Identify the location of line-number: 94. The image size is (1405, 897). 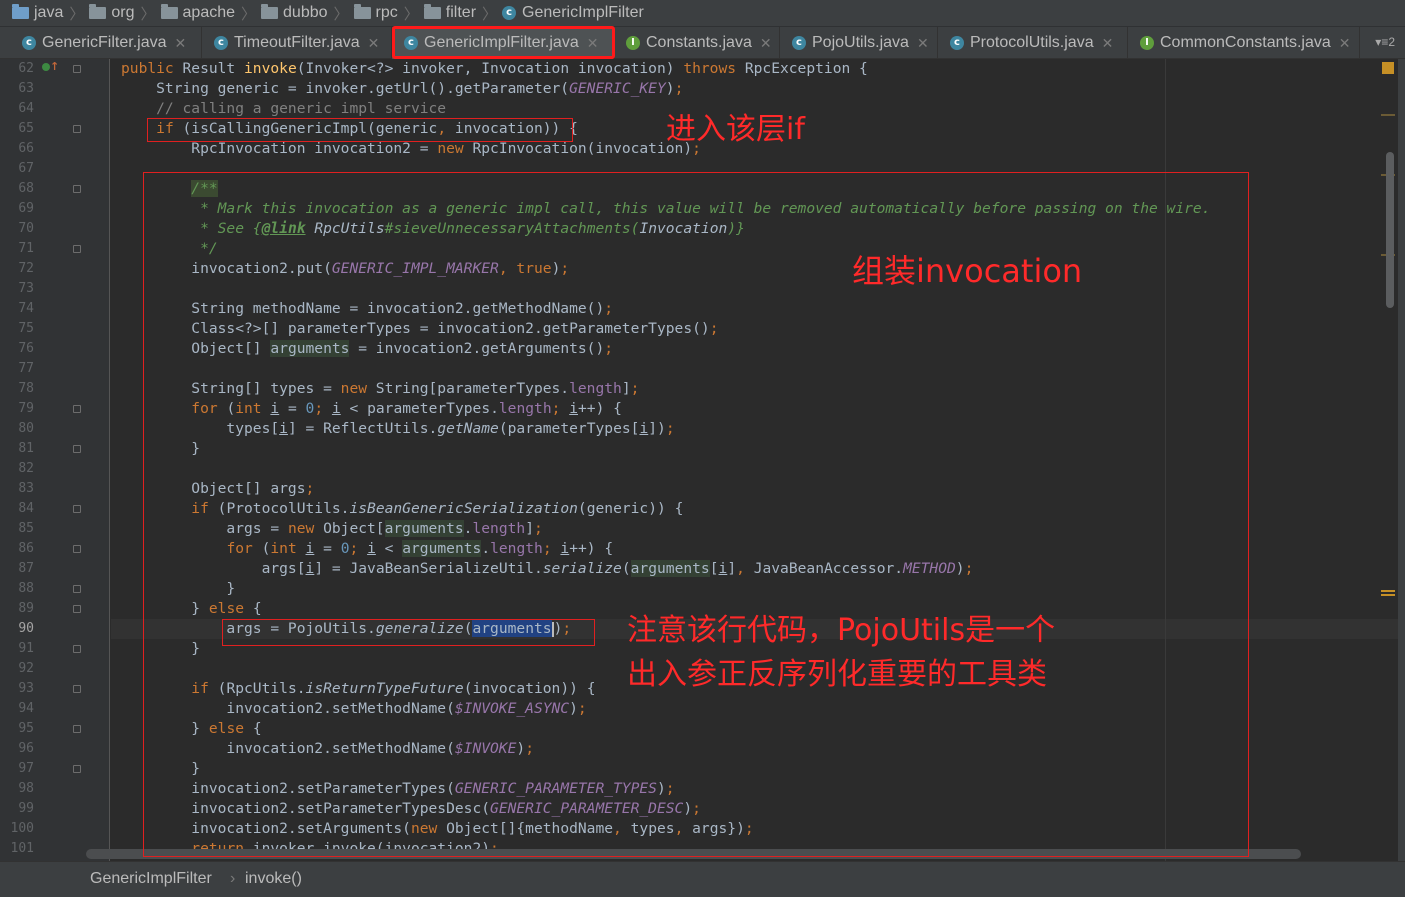
(26, 708).